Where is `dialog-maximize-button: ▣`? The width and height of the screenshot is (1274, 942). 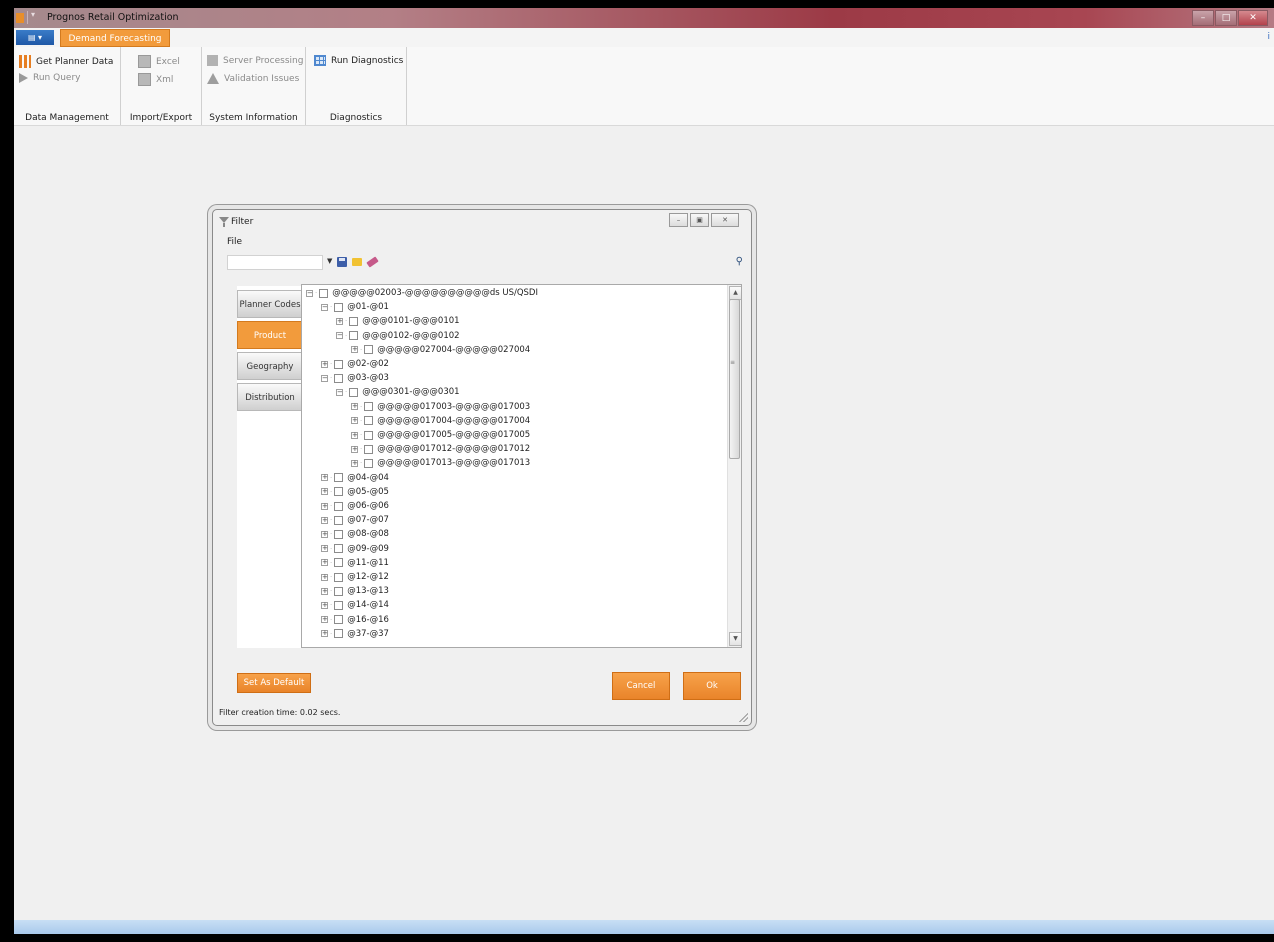 dialog-maximize-button: ▣ is located at coordinates (699, 220).